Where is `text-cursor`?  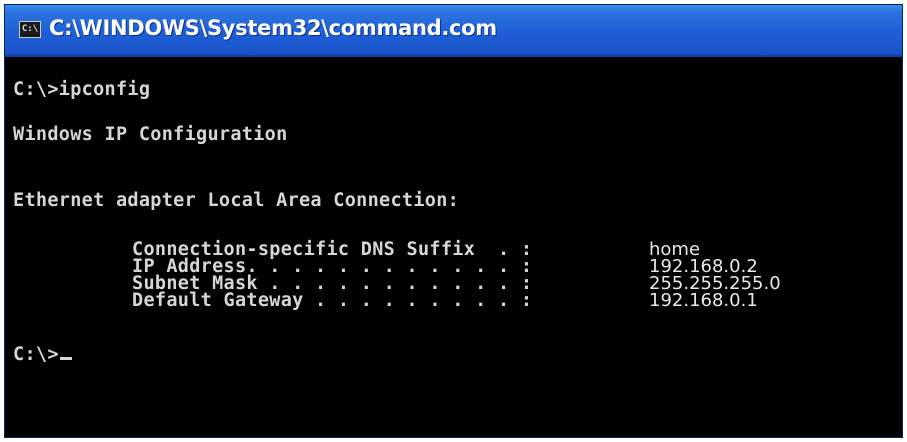 text-cursor is located at coordinates (65, 358).